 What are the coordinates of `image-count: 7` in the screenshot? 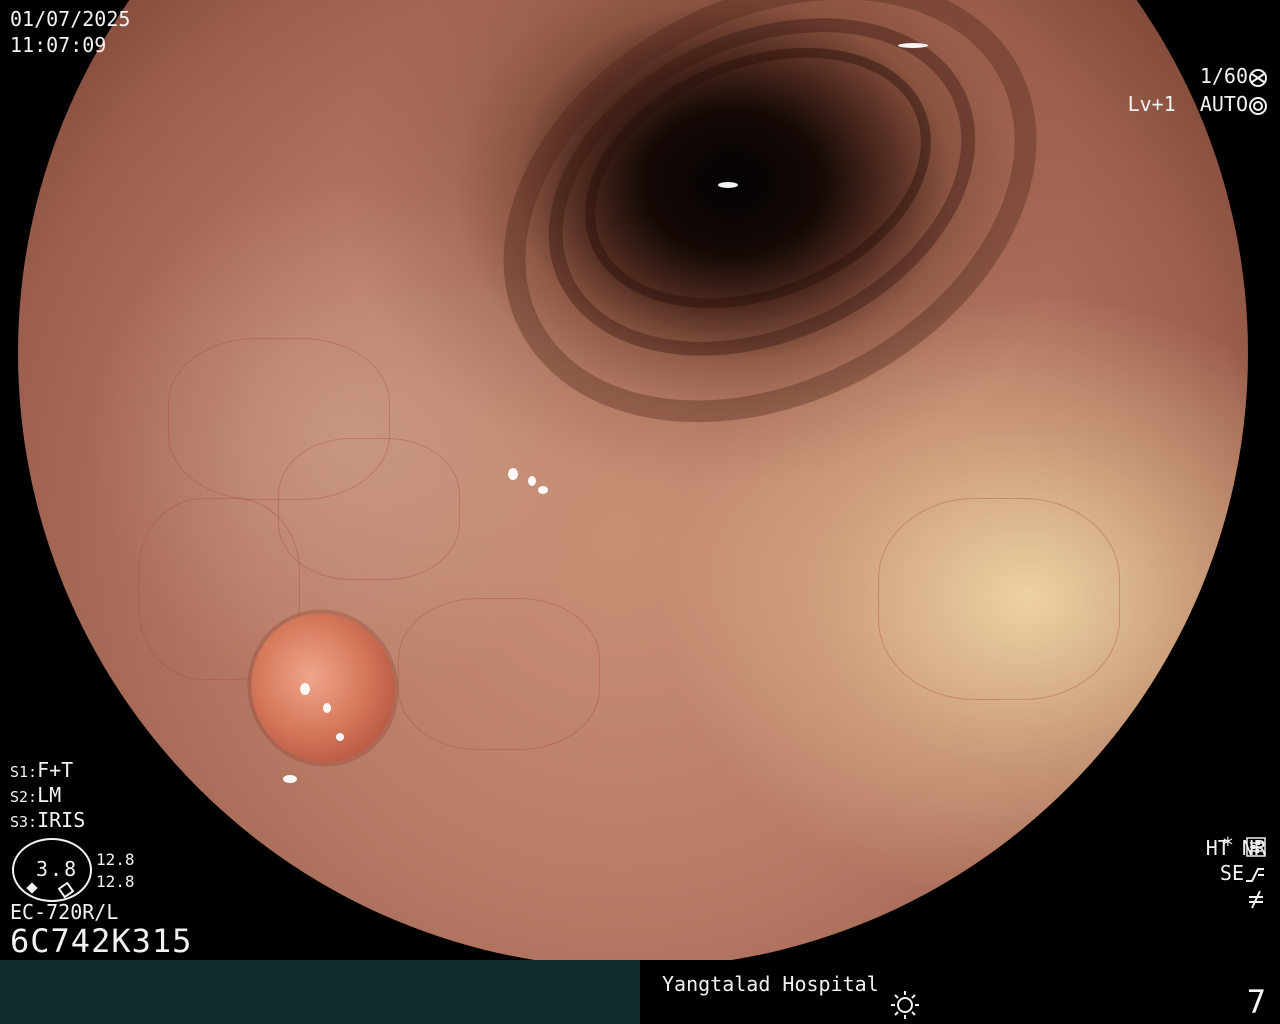 It's located at (1256, 1002).